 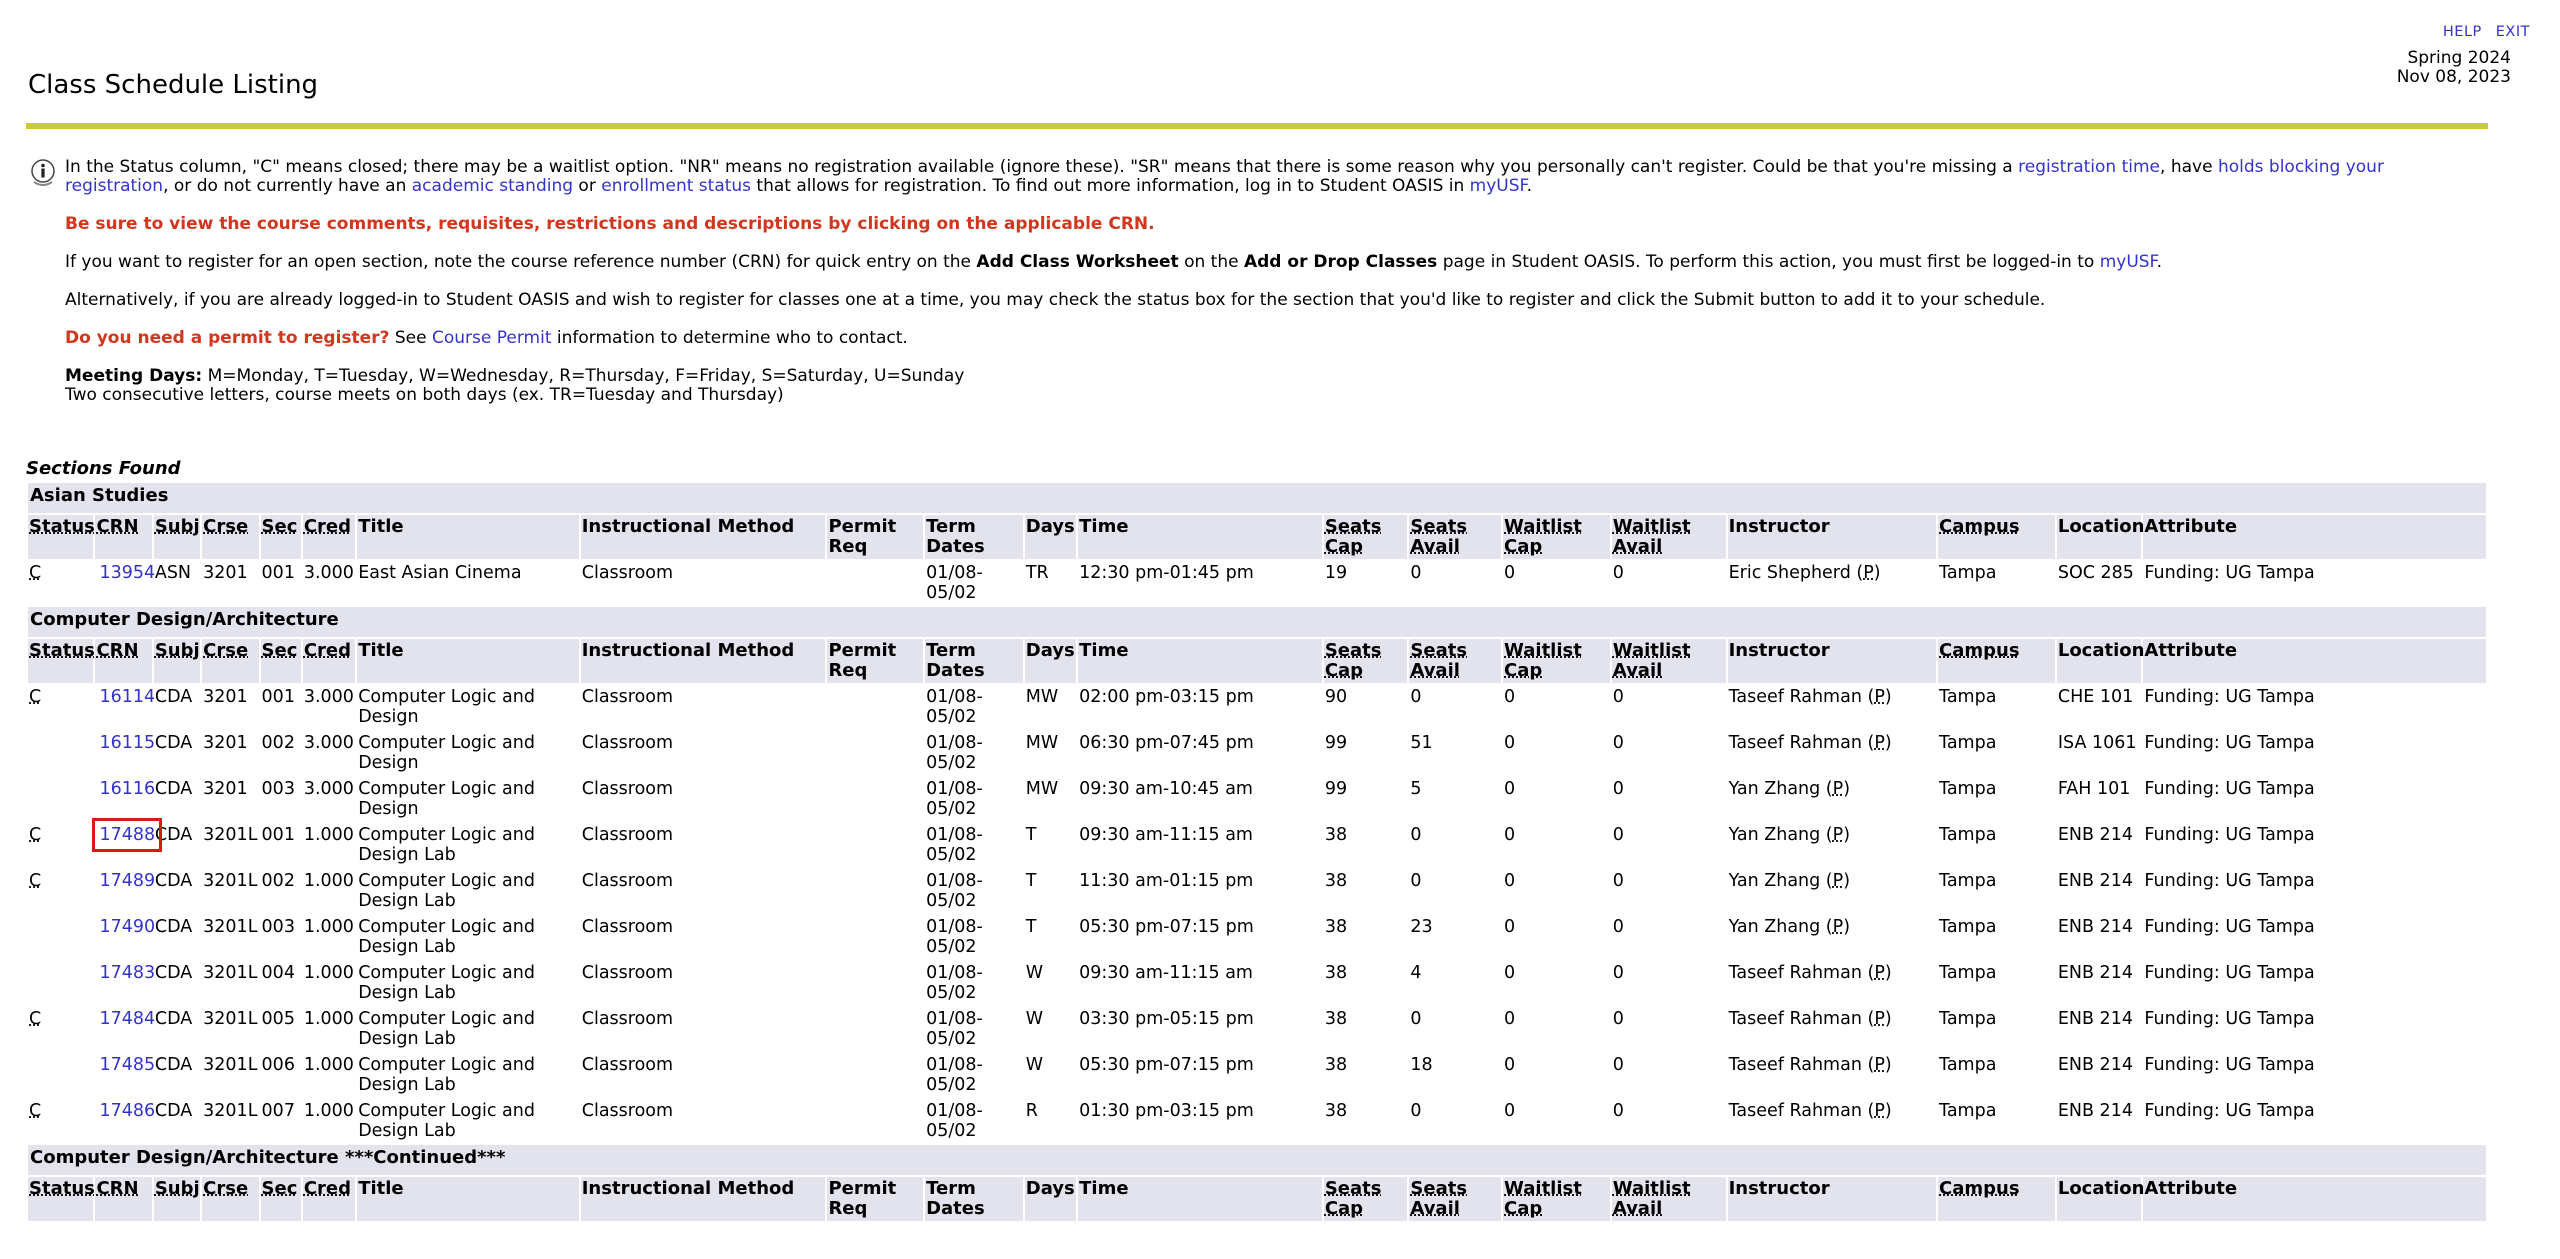 What do you see at coordinates (127, 789) in the screenshot?
I see `crn-link: 16116` at bounding box center [127, 789].